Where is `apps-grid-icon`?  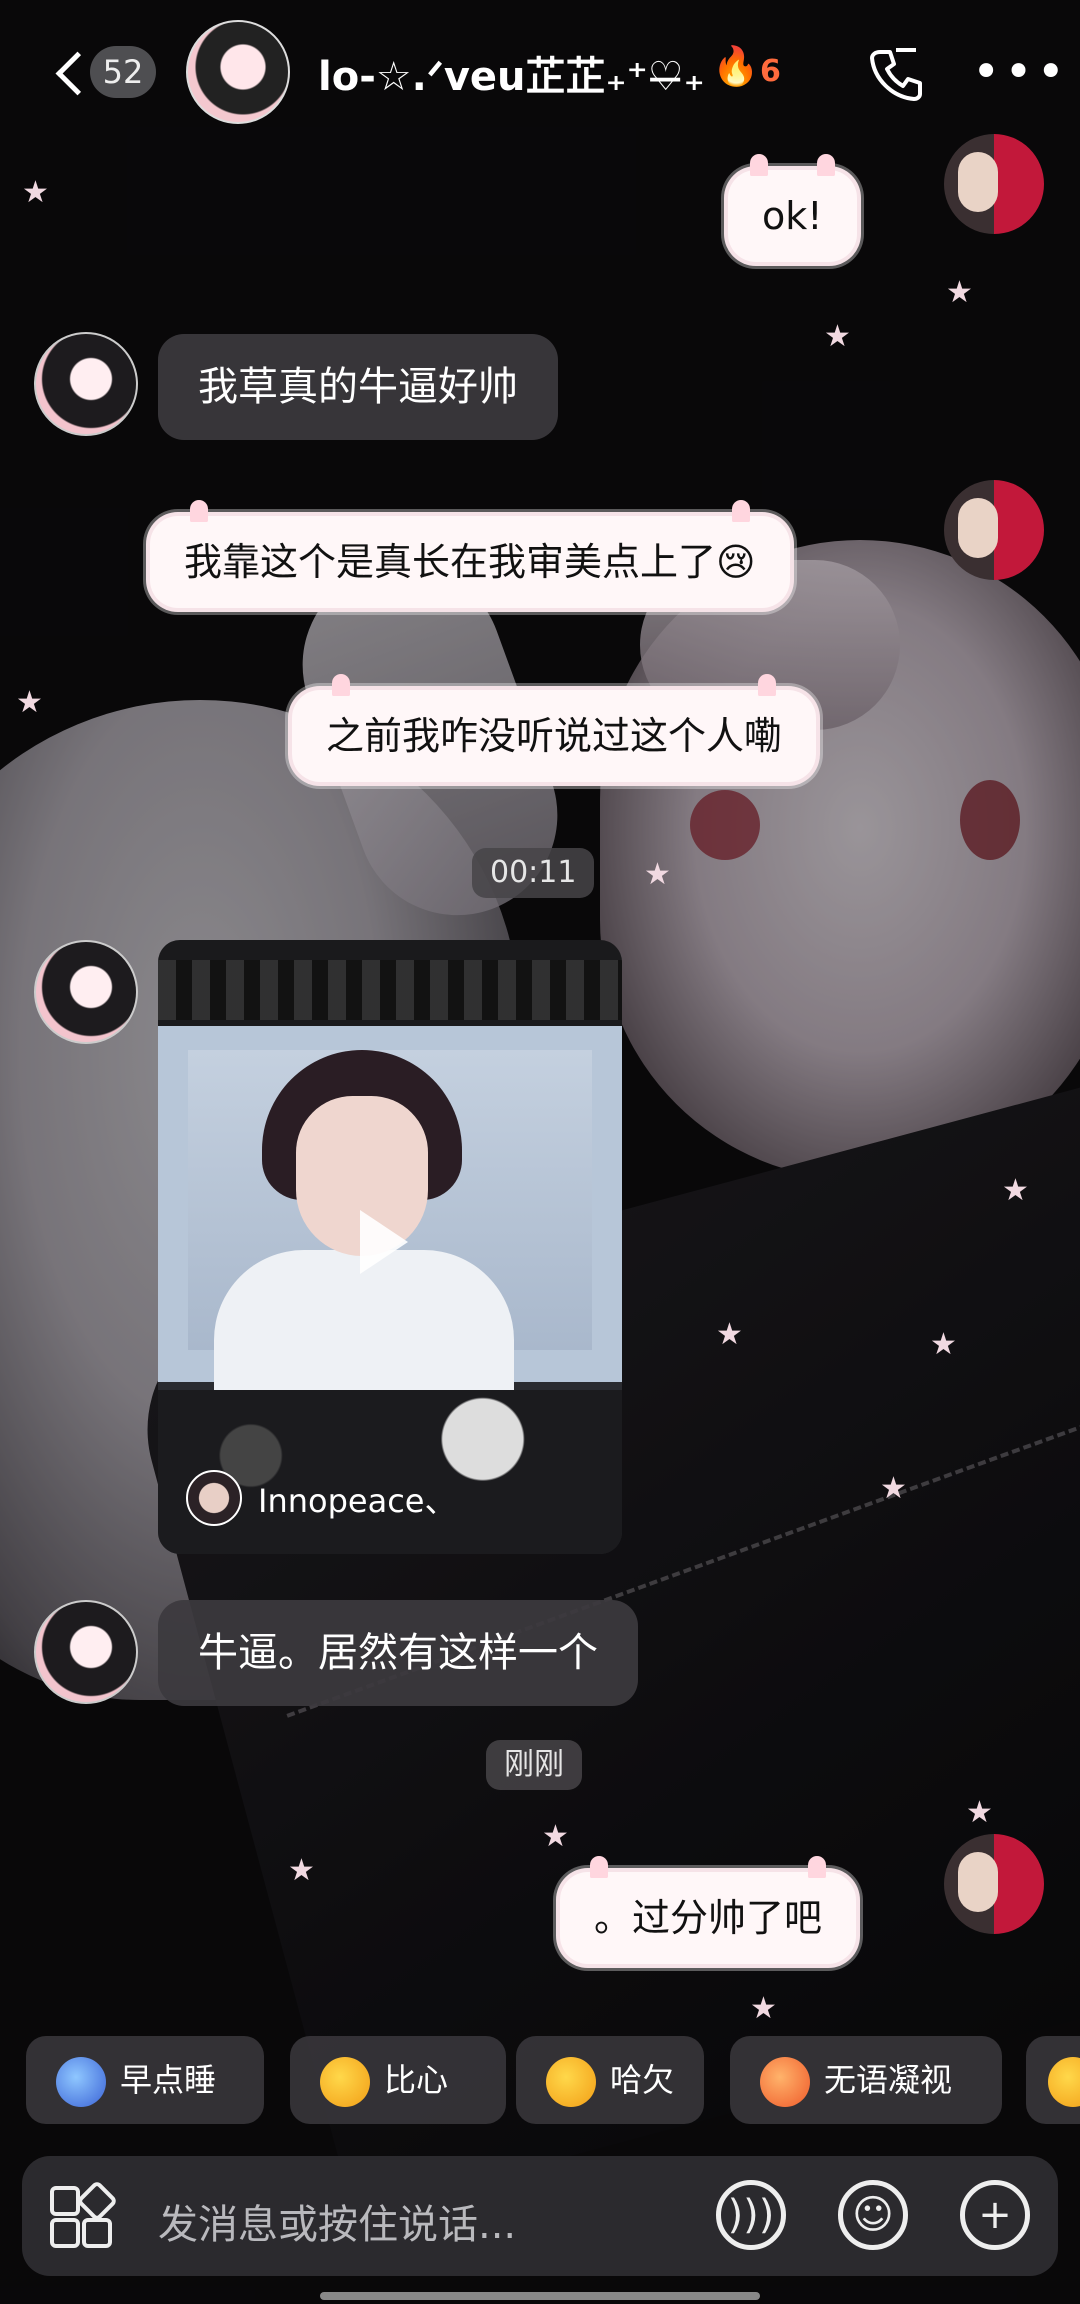
apps-grid-icon is located at coordinates (84, 2213).